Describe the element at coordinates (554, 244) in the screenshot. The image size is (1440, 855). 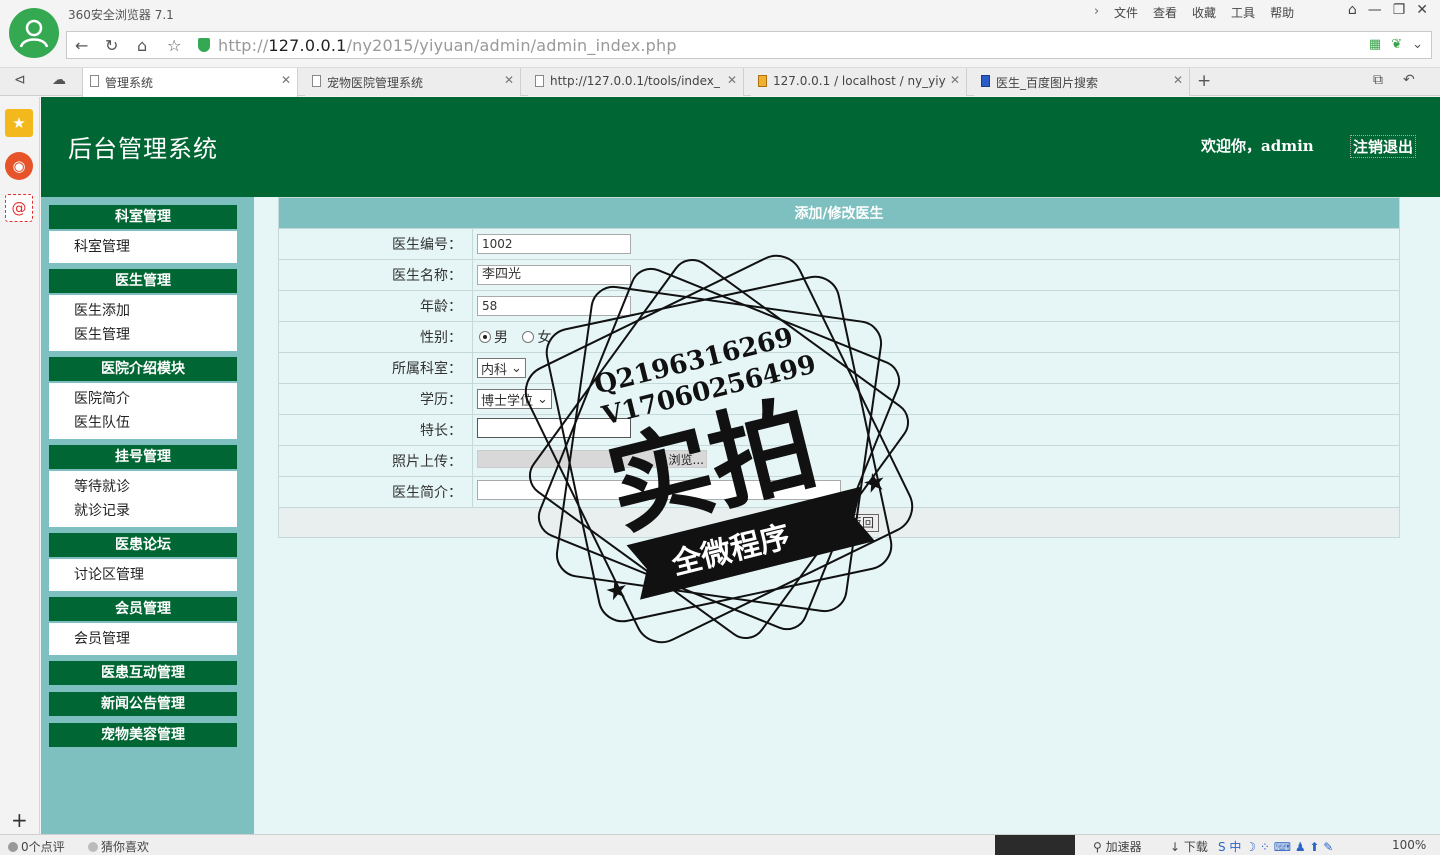
I see `doctor-id-input: 1002` at that location.